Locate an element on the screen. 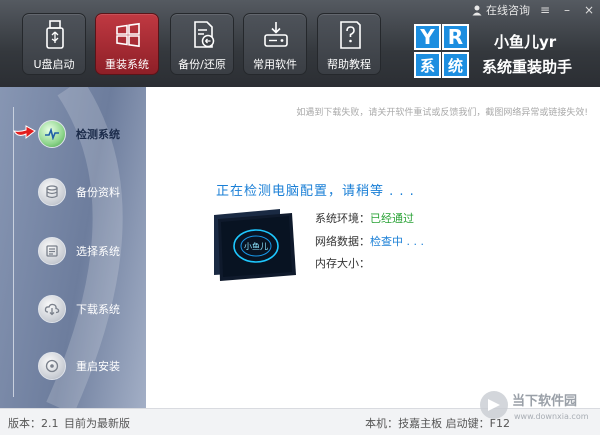  database-icon is located at coordinates (52, 192).